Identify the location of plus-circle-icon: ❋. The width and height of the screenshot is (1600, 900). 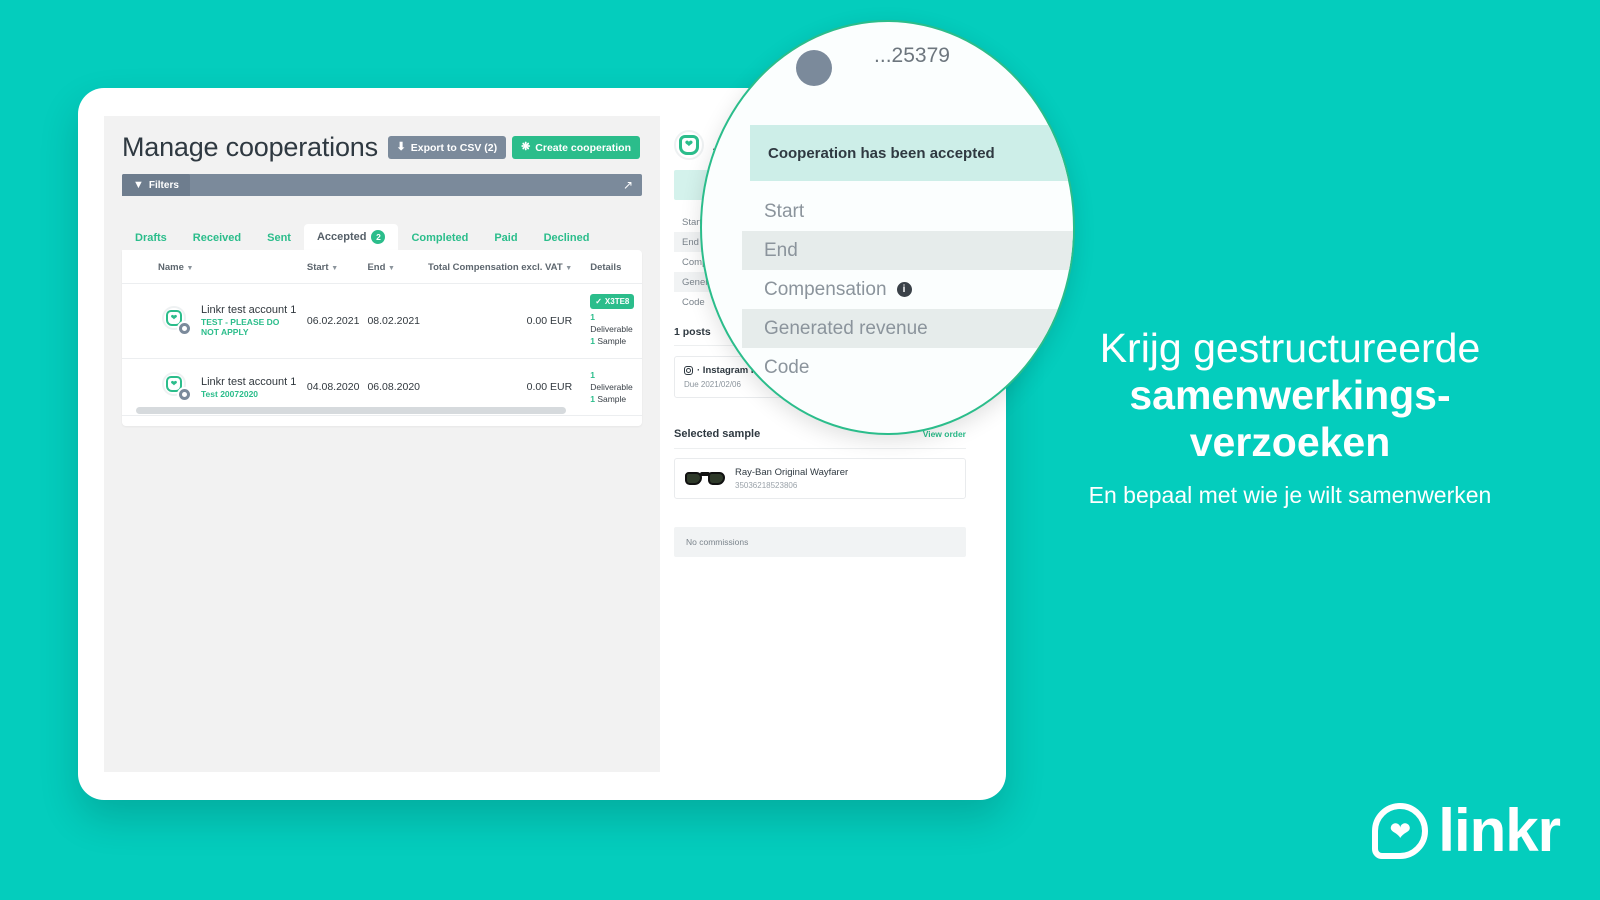
(526, 147).